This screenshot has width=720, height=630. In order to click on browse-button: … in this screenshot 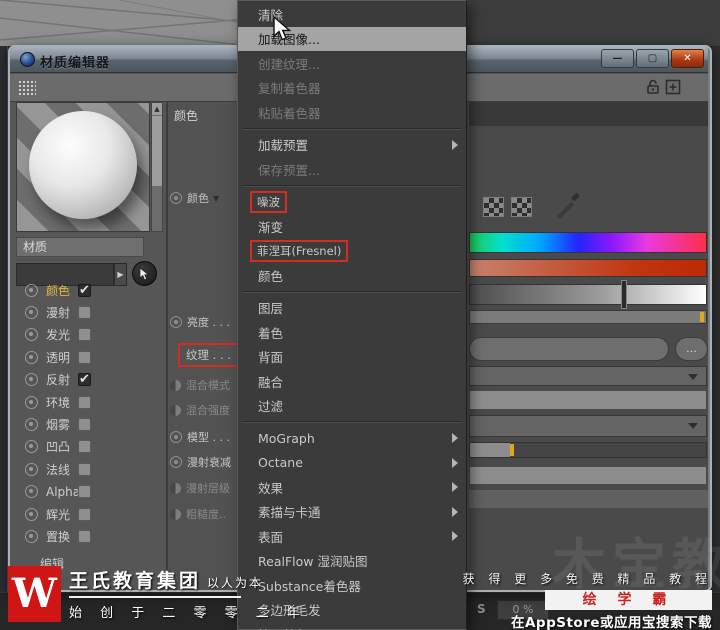, I will do `click(691, 349)`.